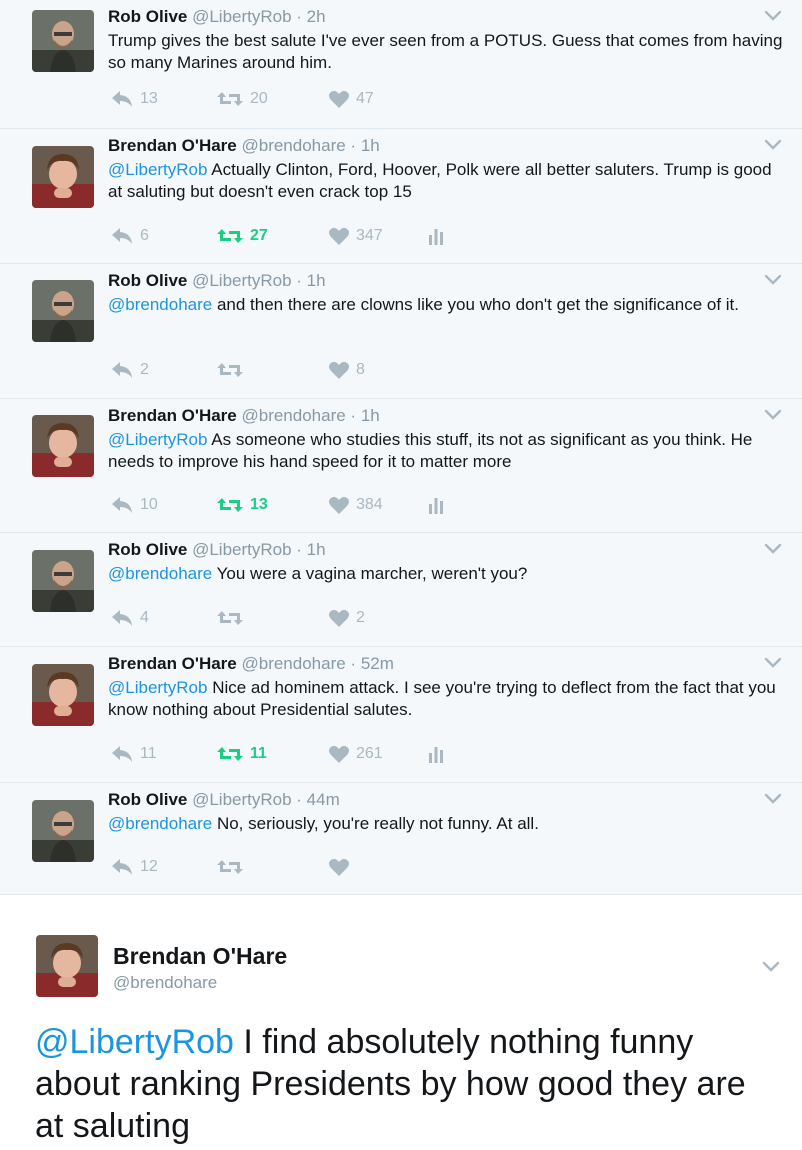 This screenshot has height=1150, width=802. What do you see at coordinates (134, 505) in the screenshot?
I see `reply-button: 10` at bounding box center [134, 505].